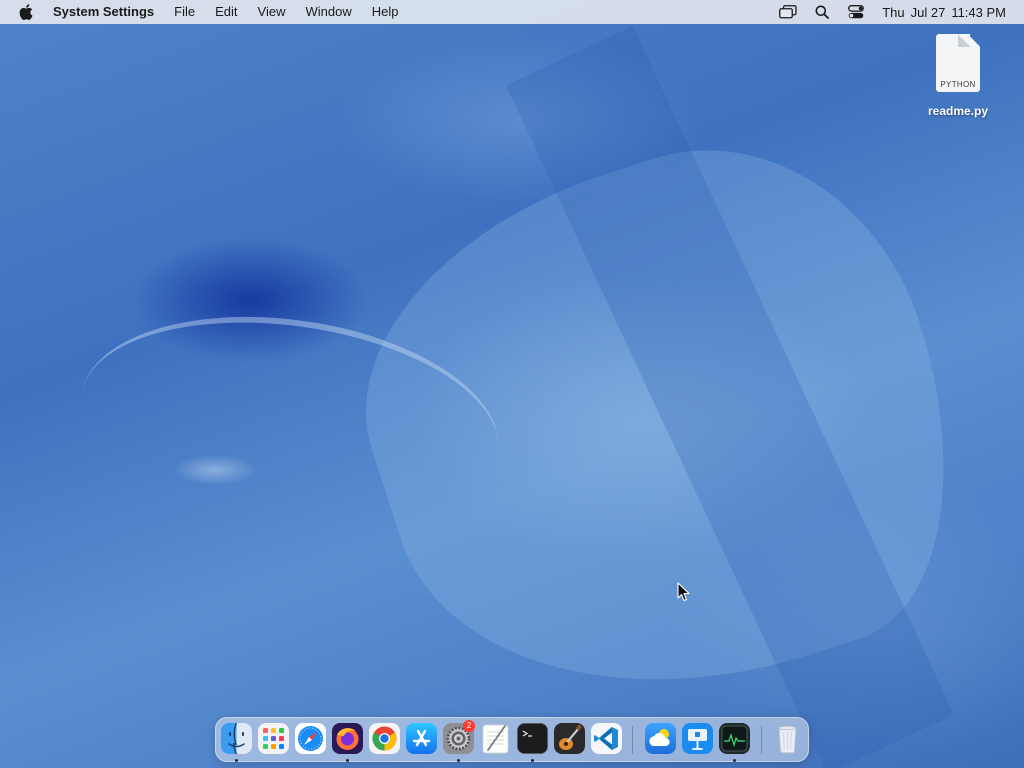 This screenshot has height=768, width=1024. Describe the element at coordinates (226, 12) in the screenshot. I see `menu-edit: Edit` at that location.